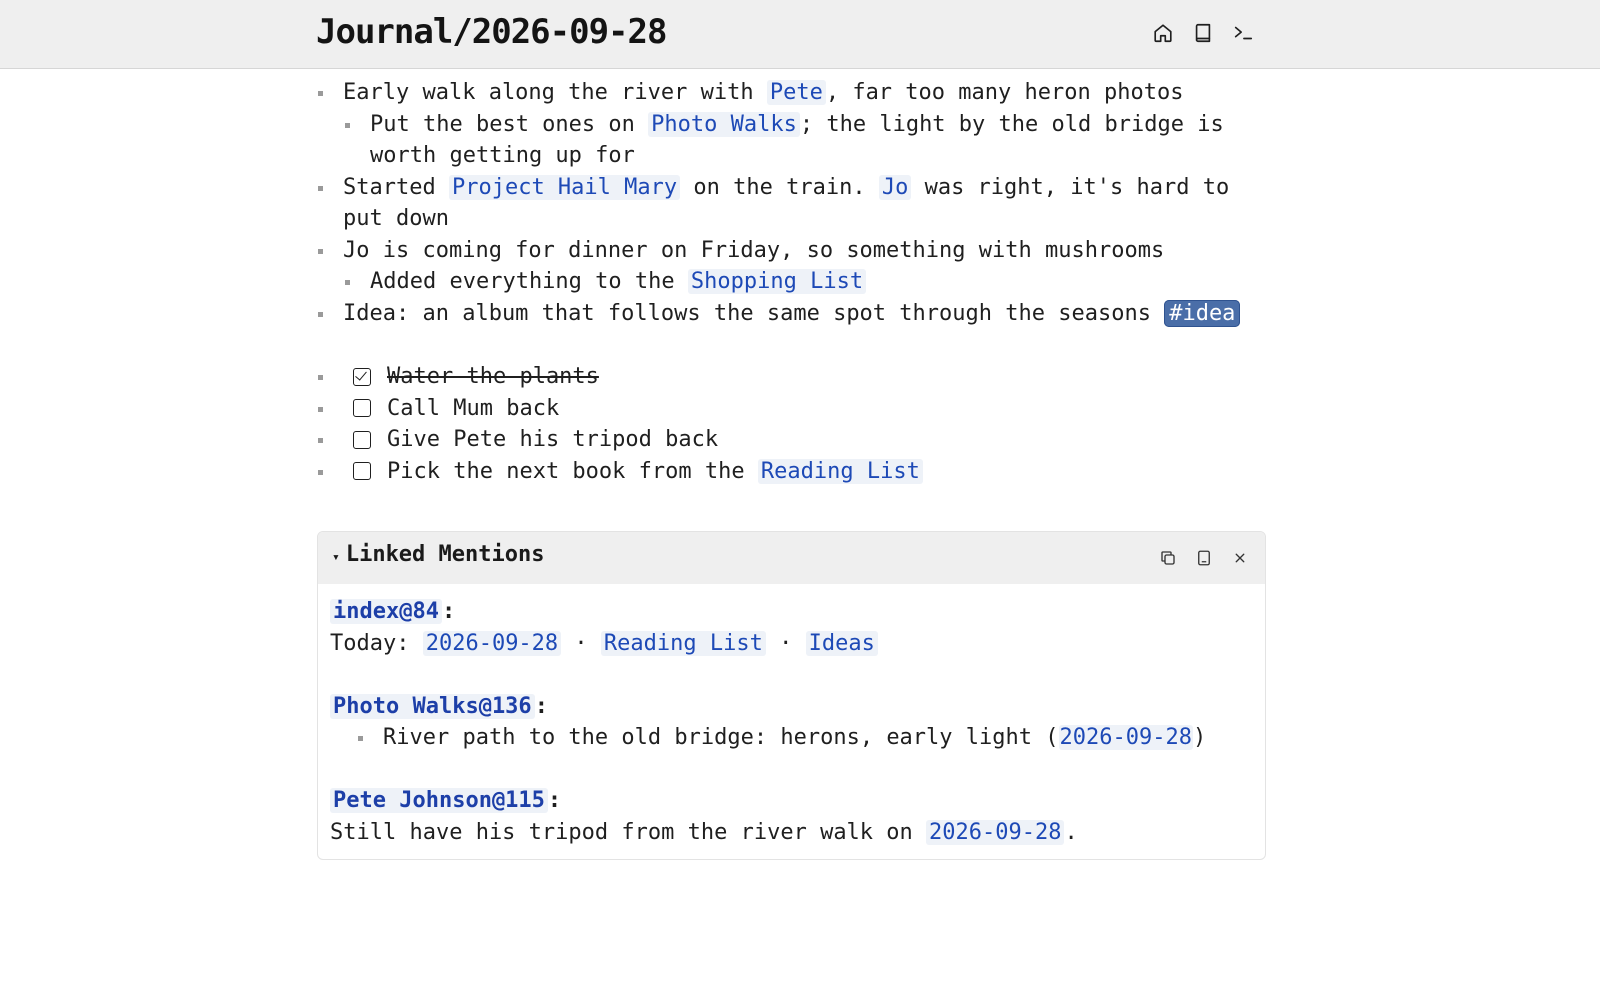  Describe the element at coordinates (655, 472) in the screenshot. I see `todo-text: Pick the next book from the Reading List` at that location.